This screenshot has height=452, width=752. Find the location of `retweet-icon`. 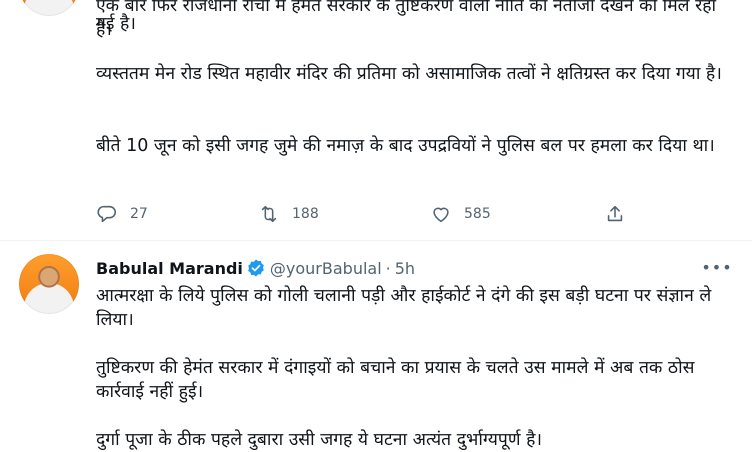

retweet-icon is located at coordinates (269, 214).